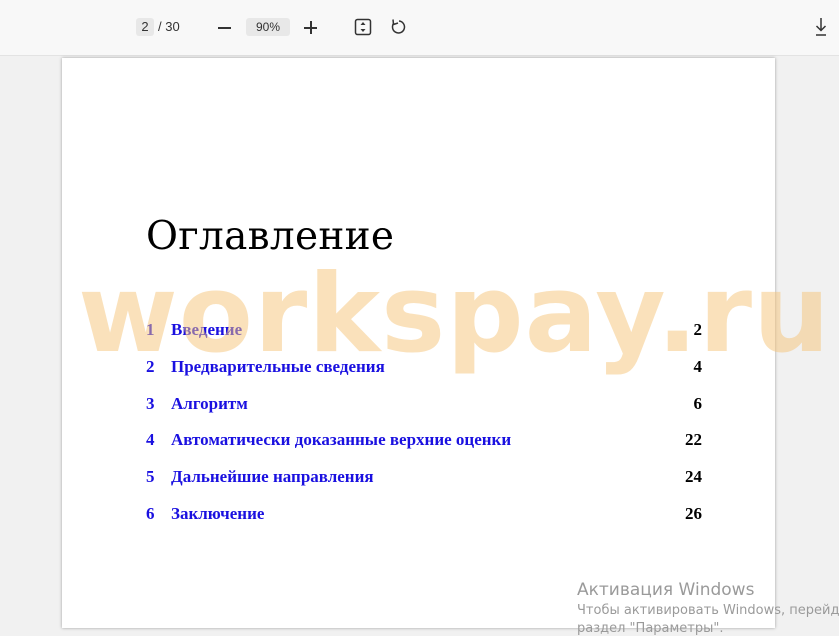  What do you see at coordinates (150, 439) in the screenshot?
I see `toc-number: 4` at bounding box center [150, 439].